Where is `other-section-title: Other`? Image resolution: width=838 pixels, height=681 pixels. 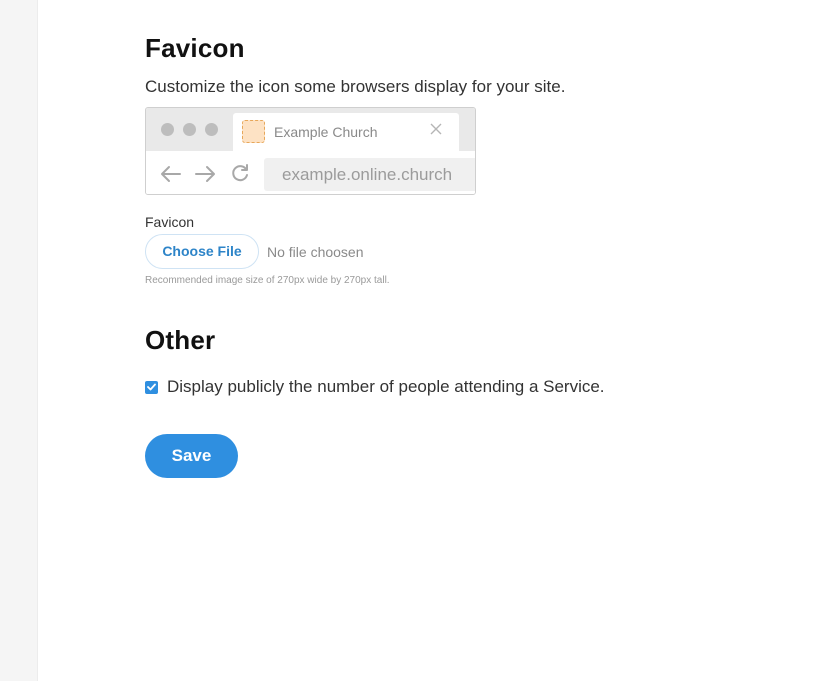 other-section-title: Other is located at coordinates (180, 340).